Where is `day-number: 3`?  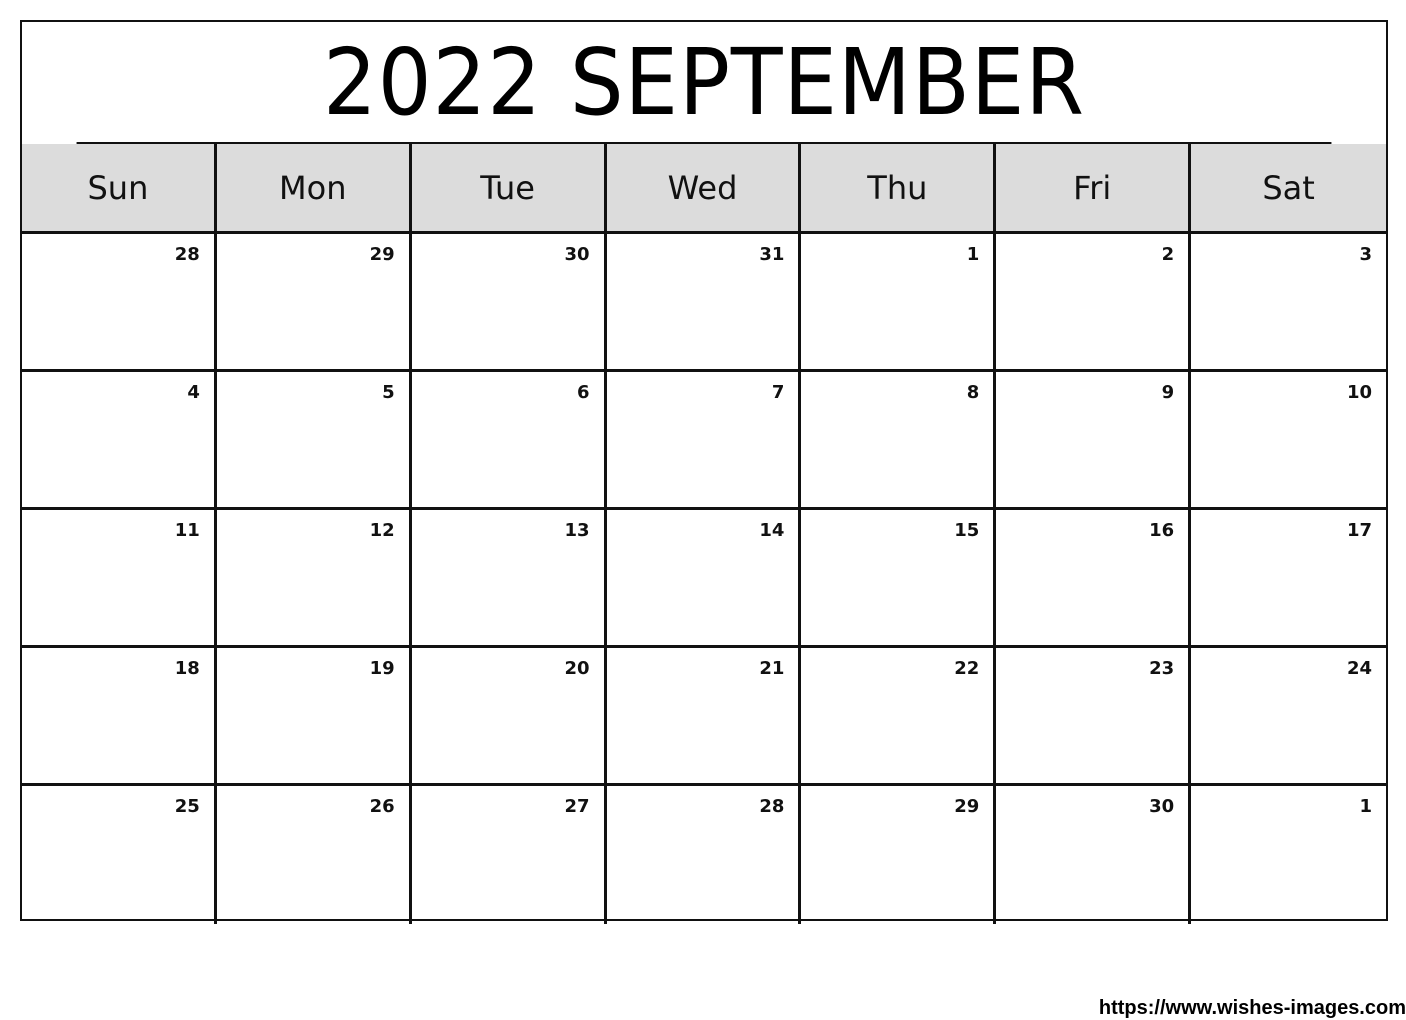
day-number: 3 is located at coordinates (1365, 254).